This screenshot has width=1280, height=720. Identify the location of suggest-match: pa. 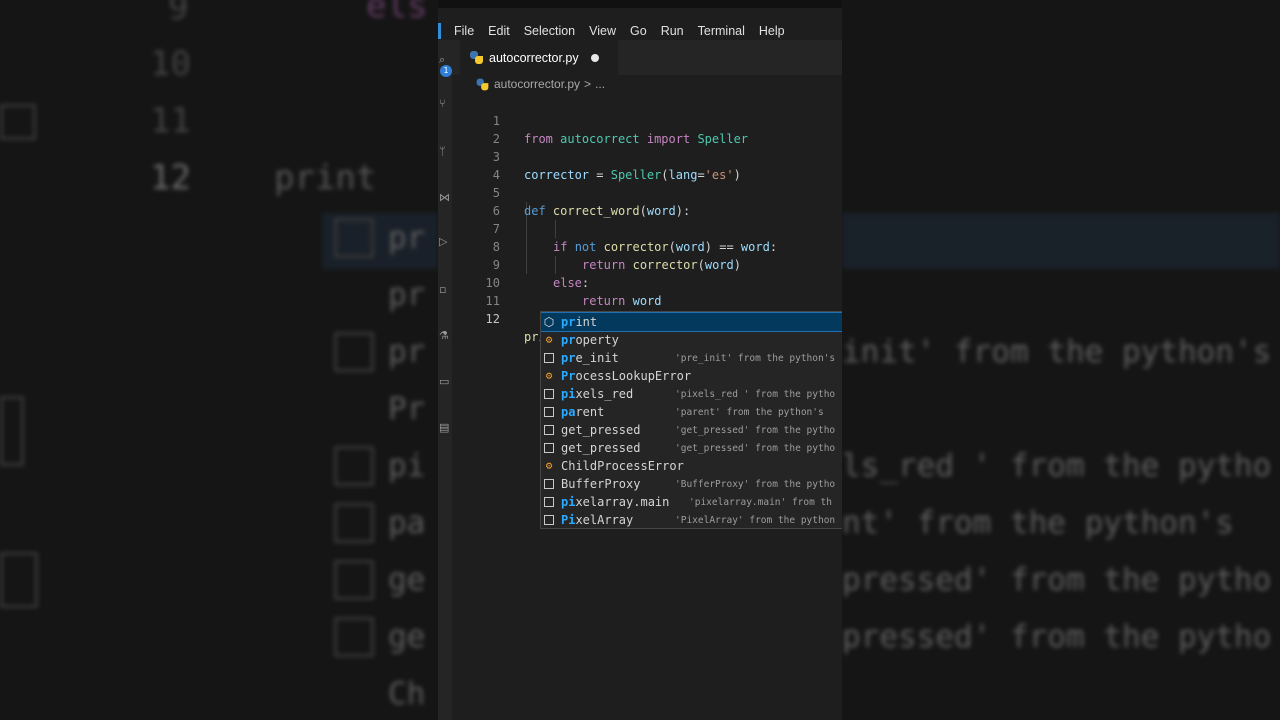
(568, 412).